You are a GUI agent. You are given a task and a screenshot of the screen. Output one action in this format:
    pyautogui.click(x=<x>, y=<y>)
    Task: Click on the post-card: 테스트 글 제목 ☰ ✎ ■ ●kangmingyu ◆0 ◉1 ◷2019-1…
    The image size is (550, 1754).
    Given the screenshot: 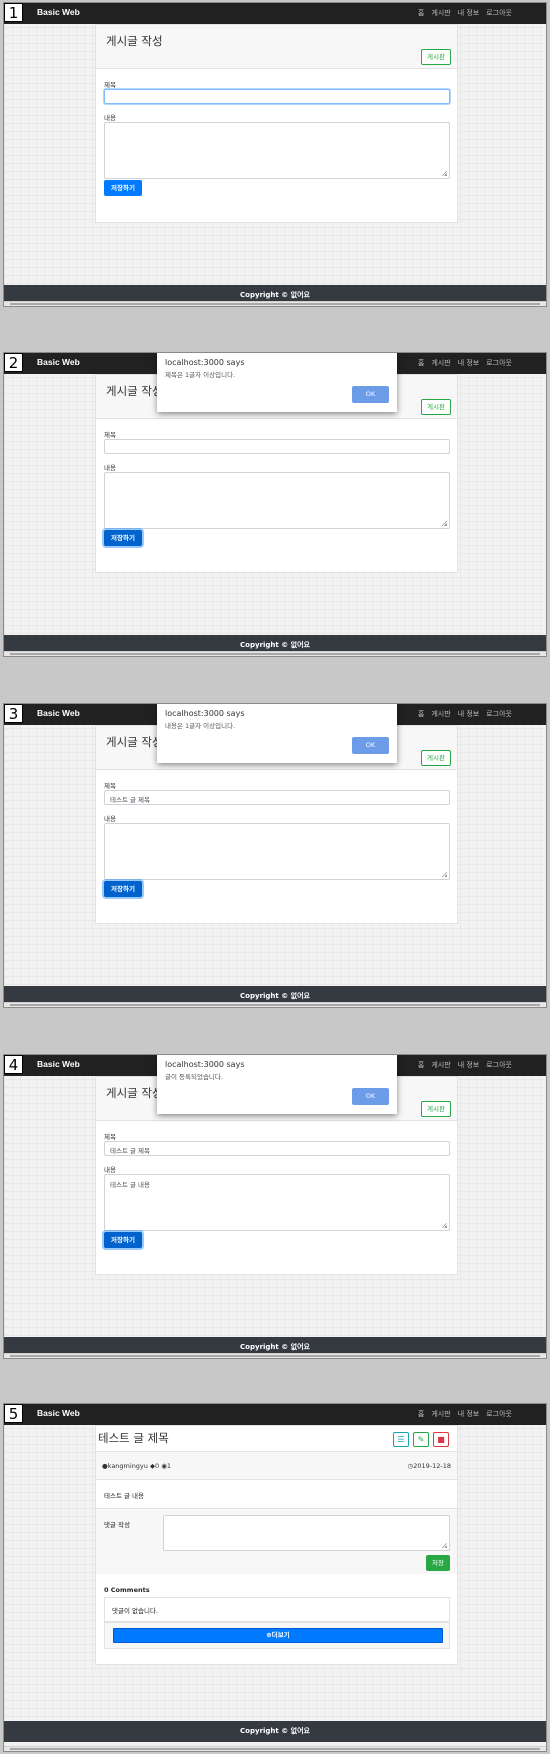 What is the action you would take?
    pyautogui.click(x=276, y=1545)
    